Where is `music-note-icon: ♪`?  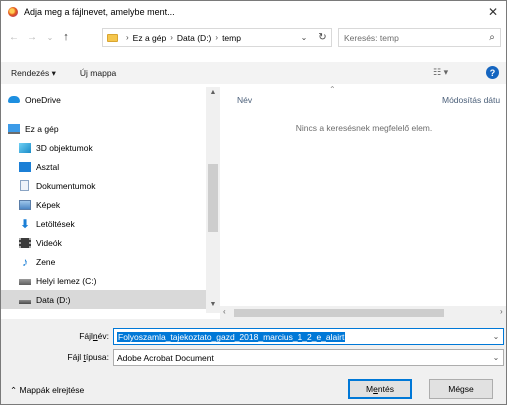
music-note-icon: ♪ is located at coordinates (25, 261).